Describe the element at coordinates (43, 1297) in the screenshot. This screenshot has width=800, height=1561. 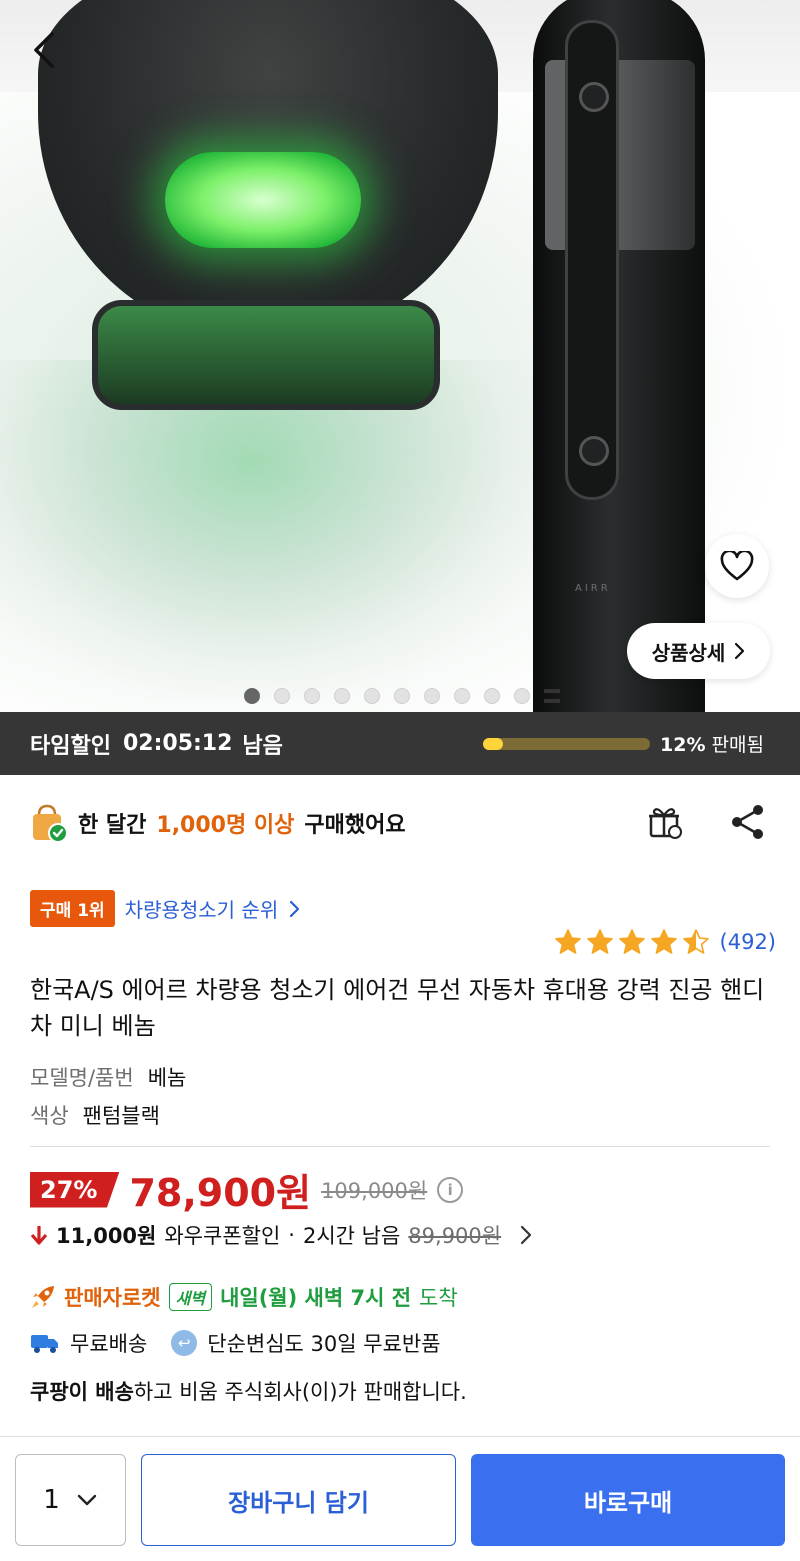
I see `rocket-icon` at that location.